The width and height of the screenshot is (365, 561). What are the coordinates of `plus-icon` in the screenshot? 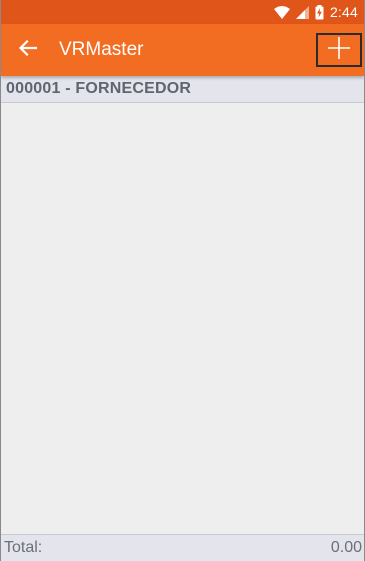 It's located at (339, 50).